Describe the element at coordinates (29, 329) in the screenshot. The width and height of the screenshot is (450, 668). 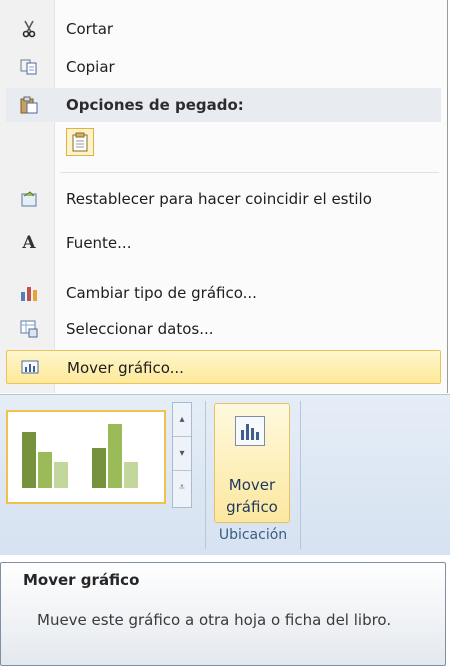
I see `select-data-icon` at that location.